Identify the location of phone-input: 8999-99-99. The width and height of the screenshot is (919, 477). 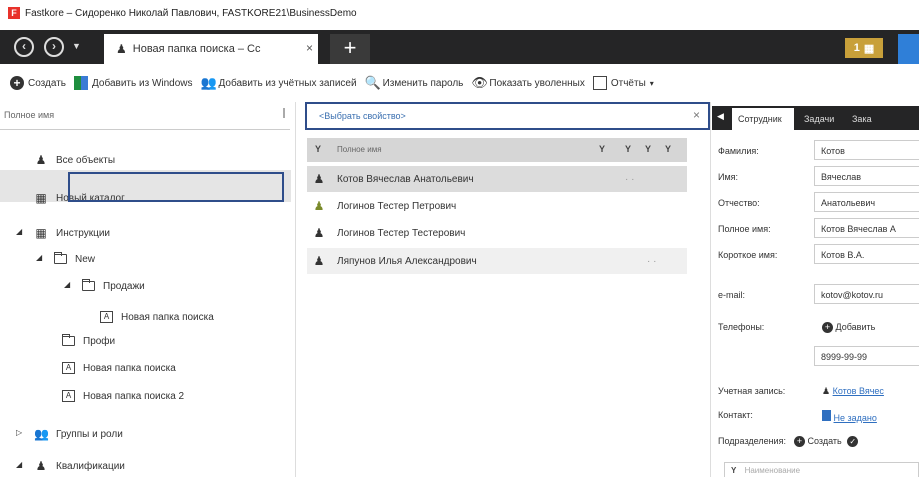
(866, 356).